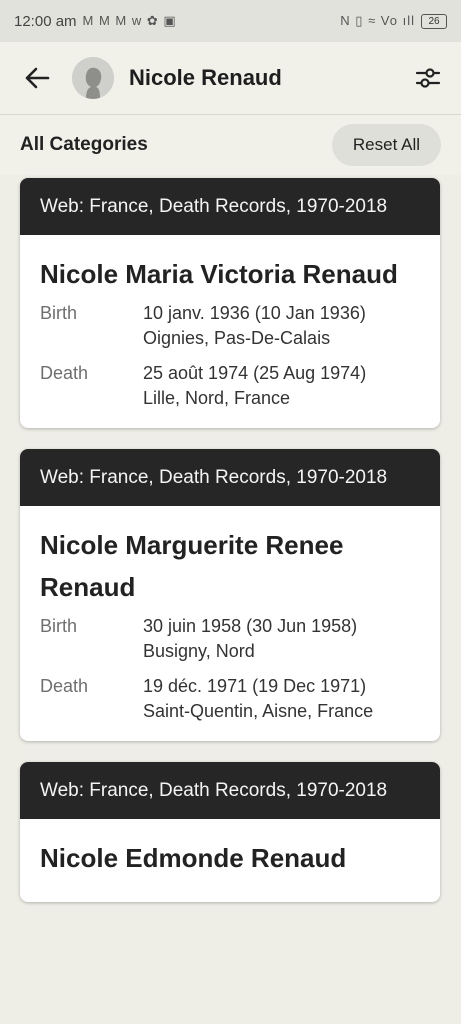  I want to click on event-date: 30 juin 1958 (30 Jun 1958), so click(250, 626).